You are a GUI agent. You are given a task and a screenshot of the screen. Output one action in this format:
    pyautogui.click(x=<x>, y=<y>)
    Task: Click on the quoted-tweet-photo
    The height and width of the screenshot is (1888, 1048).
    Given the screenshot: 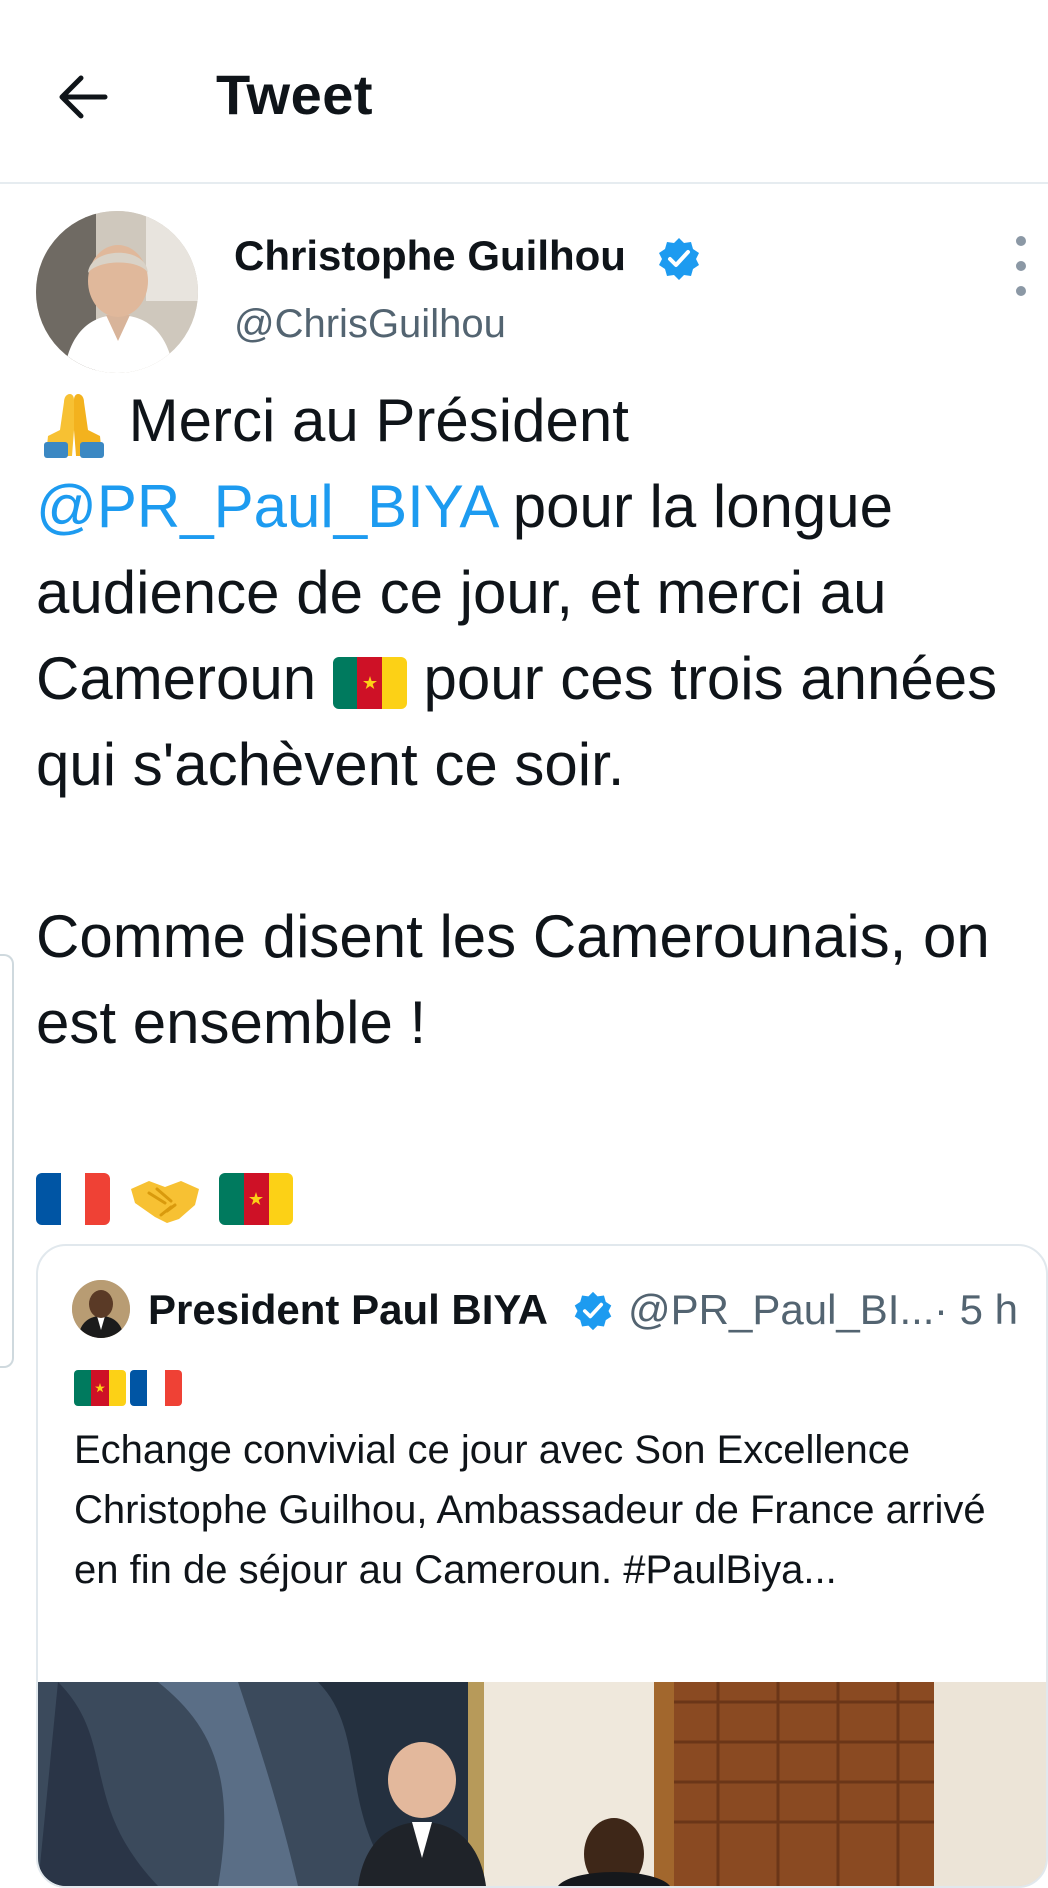 What is the action you would take?
    pyautogui.click(x=542, y=1784)
    